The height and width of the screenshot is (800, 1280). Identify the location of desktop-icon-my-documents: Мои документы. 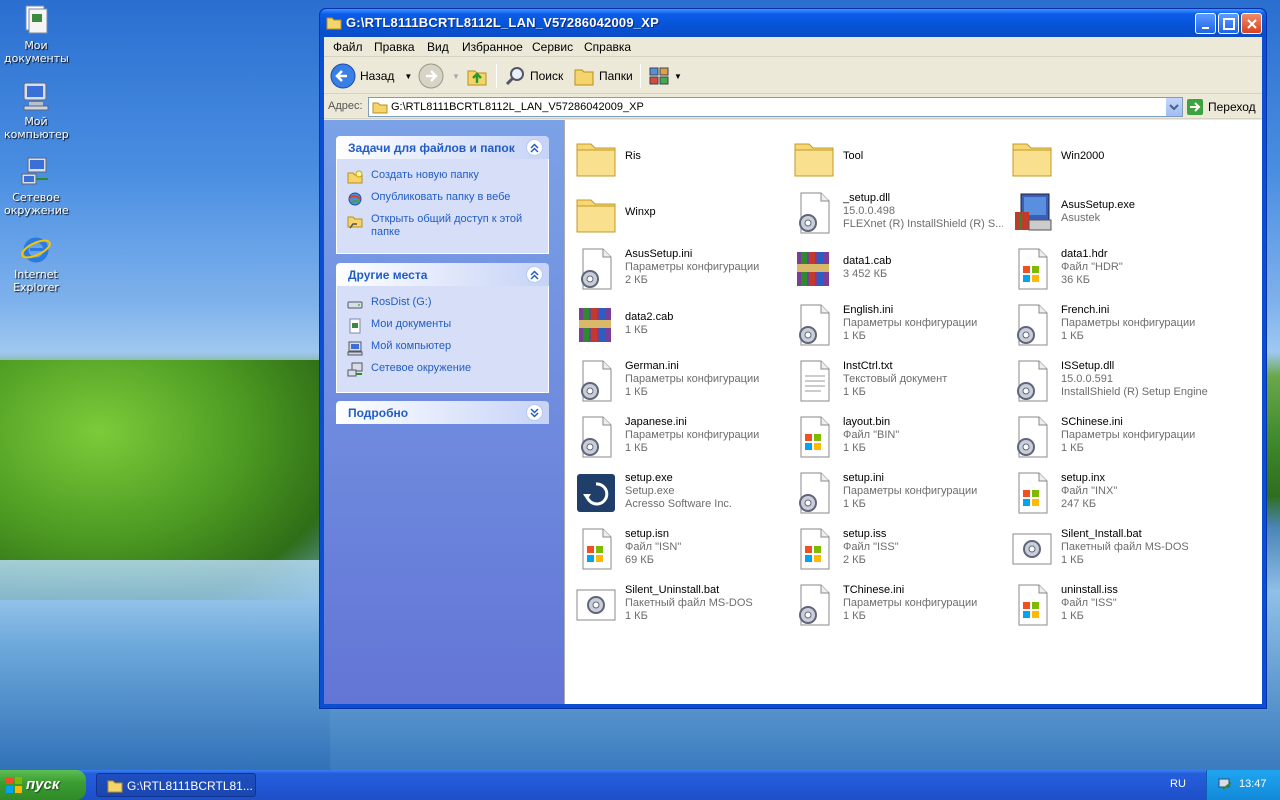
(36, 34).